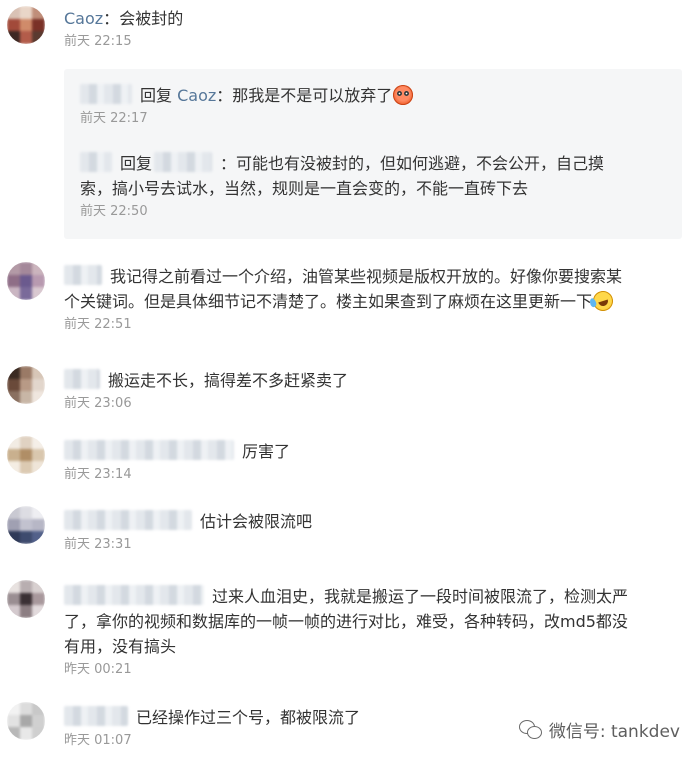 The width and height of the screenshot is (700, 760). I want to click on rolling-laughing-emoji-icon, so click(603, 301).